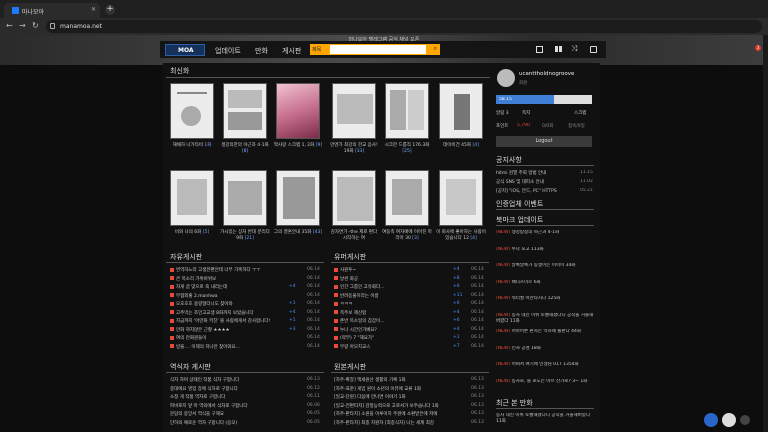 This screenshot has width=768, height=432. Describe the element at coordinates (407, 149) in the screenshot. I see `comic-caption: 시크한 드롭직 176.3화 [25]` at that location.